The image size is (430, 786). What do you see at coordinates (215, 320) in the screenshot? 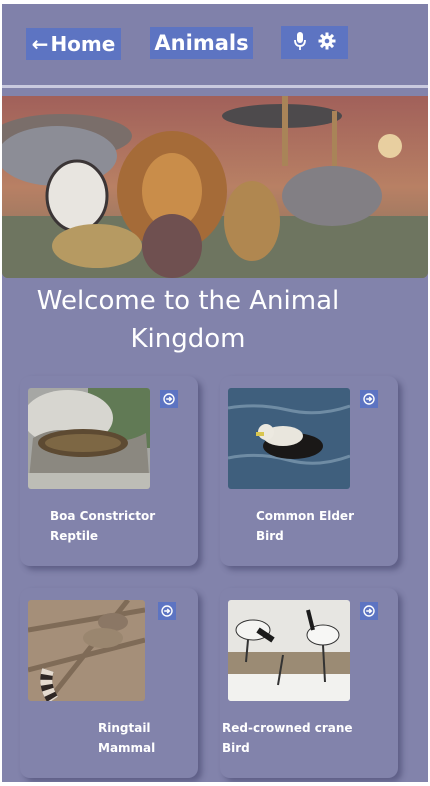
I see `welcome-heading: Welcome to the Animal Kingdom` at bounding box center [215, 320].